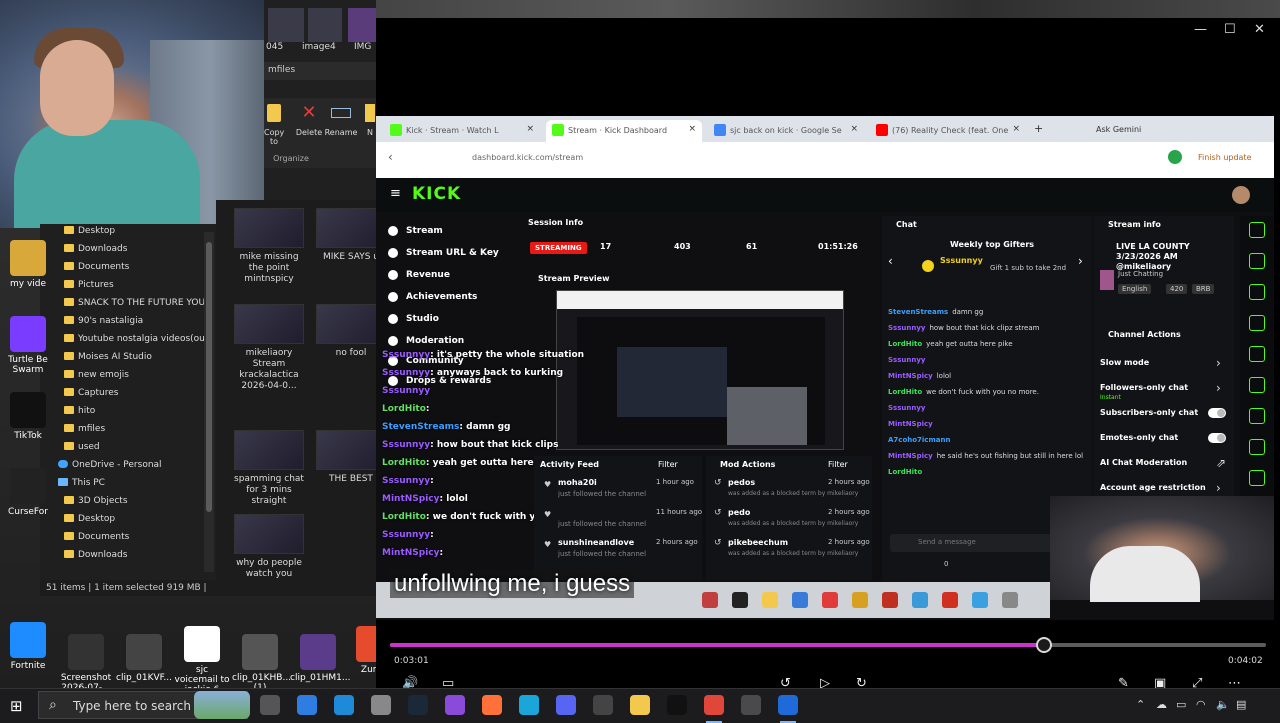  Describe the element at coordinates (1160, 682) in the screenshot. I see `miniplayer-icon: ▣` at that location.